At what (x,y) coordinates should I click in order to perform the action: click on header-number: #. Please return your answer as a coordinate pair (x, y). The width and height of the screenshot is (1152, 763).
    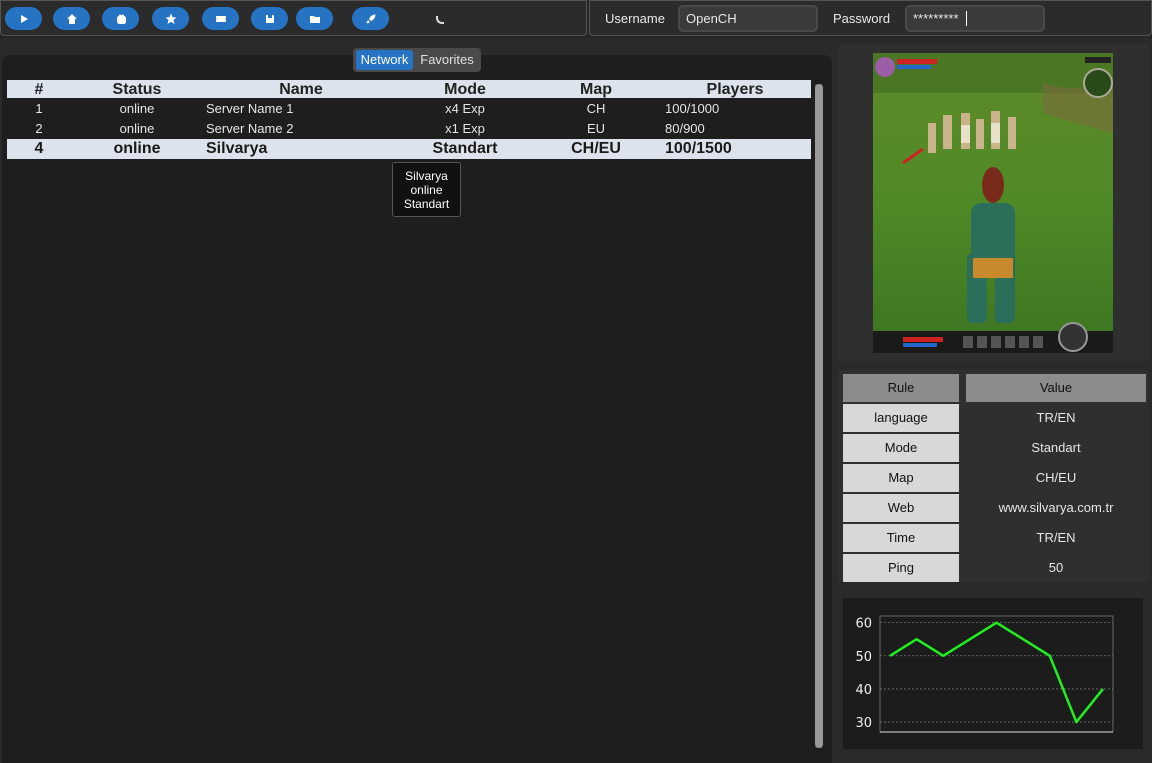
    Looking at the image, I should click on (39, 89).